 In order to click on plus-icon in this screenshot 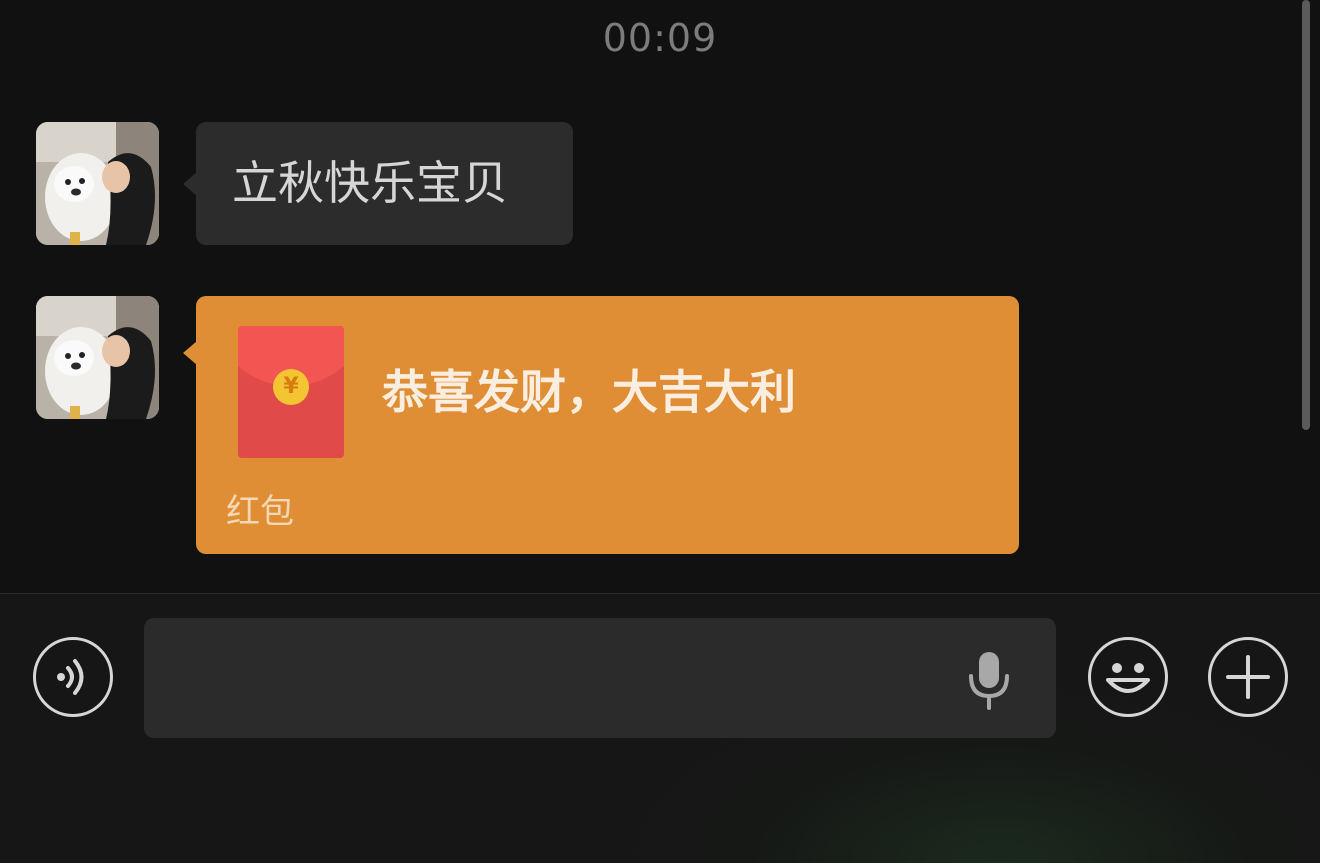, I will do `click(1248, 677)`.